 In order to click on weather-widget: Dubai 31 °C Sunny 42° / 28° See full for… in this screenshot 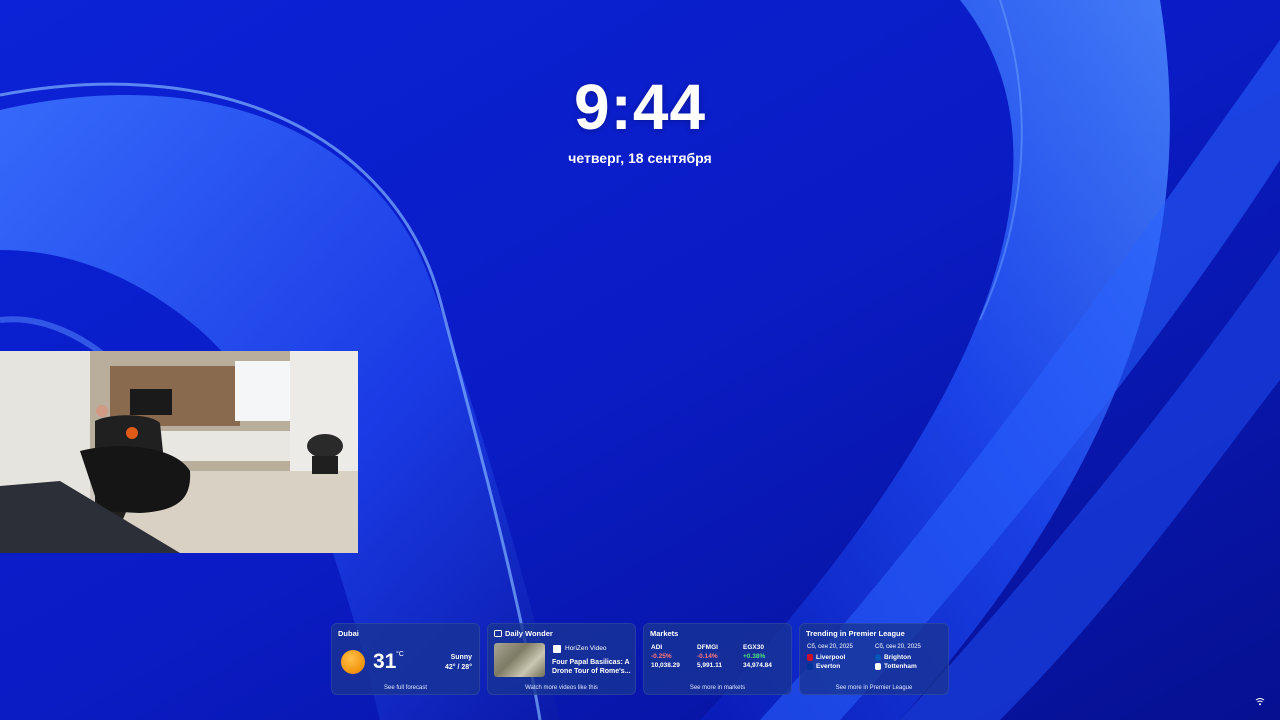, I will do `click(405, 659)`.